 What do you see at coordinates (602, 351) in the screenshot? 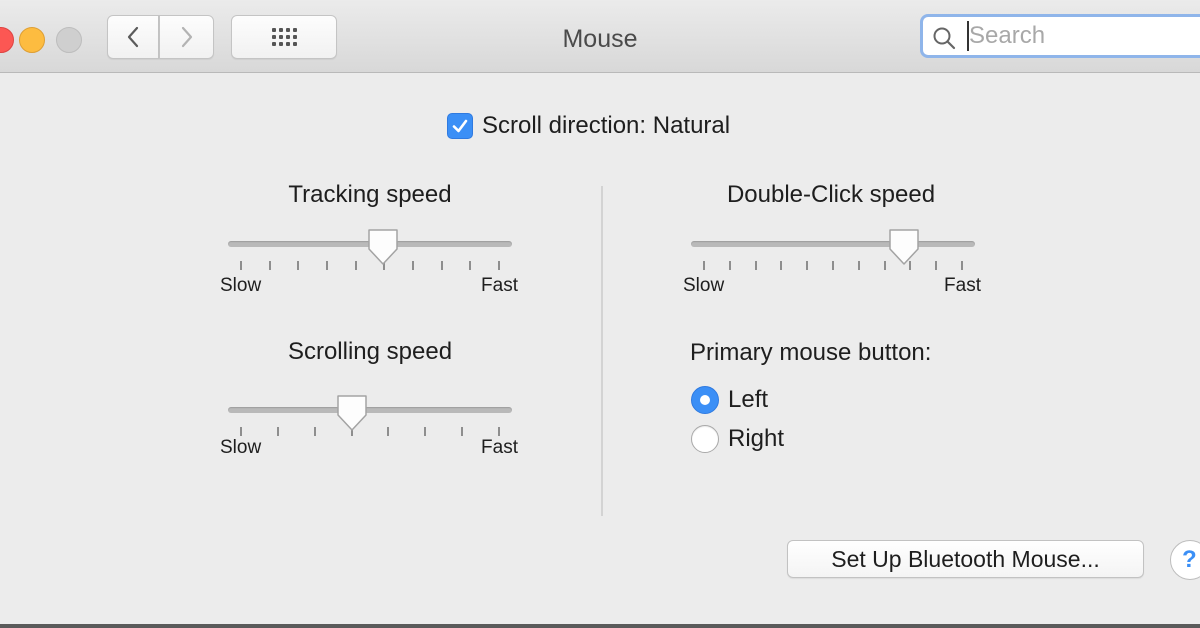
I see `vertical-divider` at bounding box center [602, 351].